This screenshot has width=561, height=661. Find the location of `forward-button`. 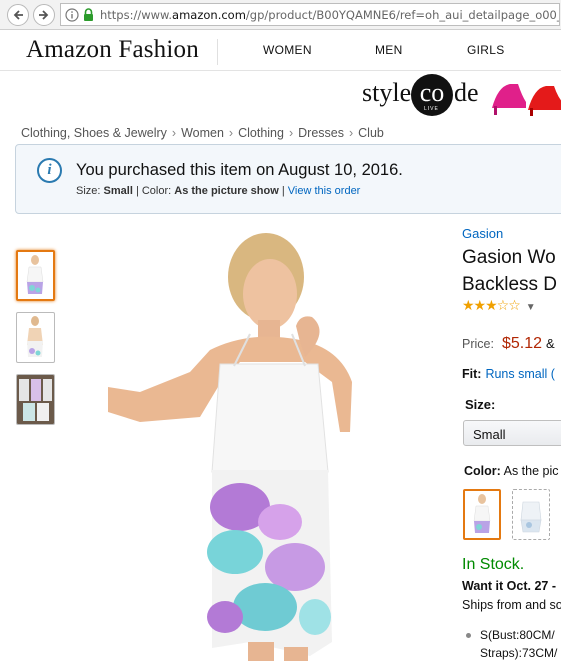

forward-button is located at coordinates (44, 15).